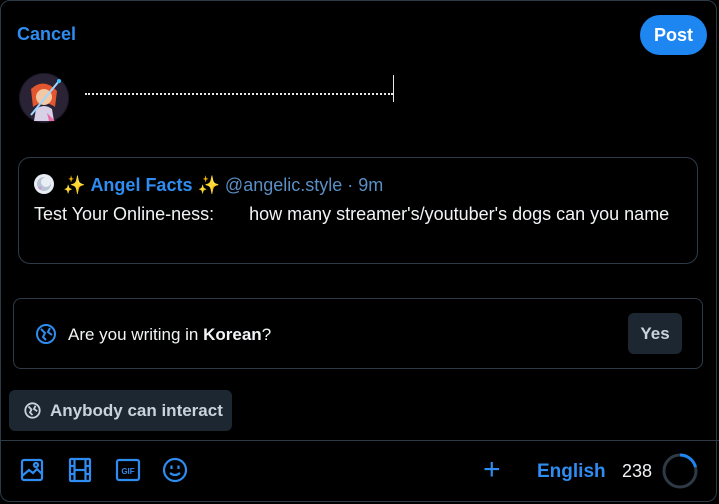 The width and height of the screenshot is (719, 504). I want to click on image-icon, so click(32, 470).